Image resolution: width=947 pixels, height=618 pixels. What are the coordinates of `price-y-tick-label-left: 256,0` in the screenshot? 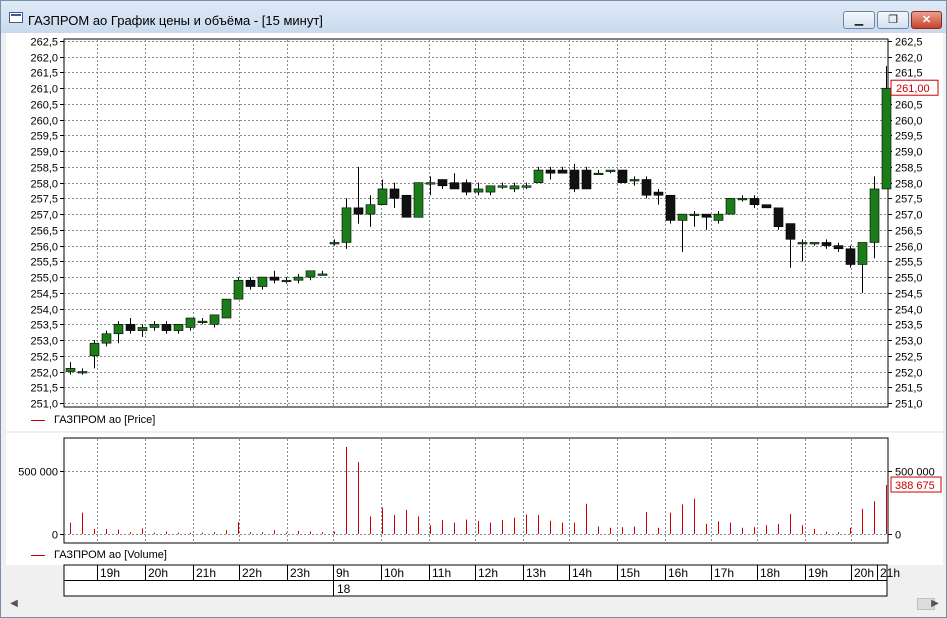 It's located at (44, 248).